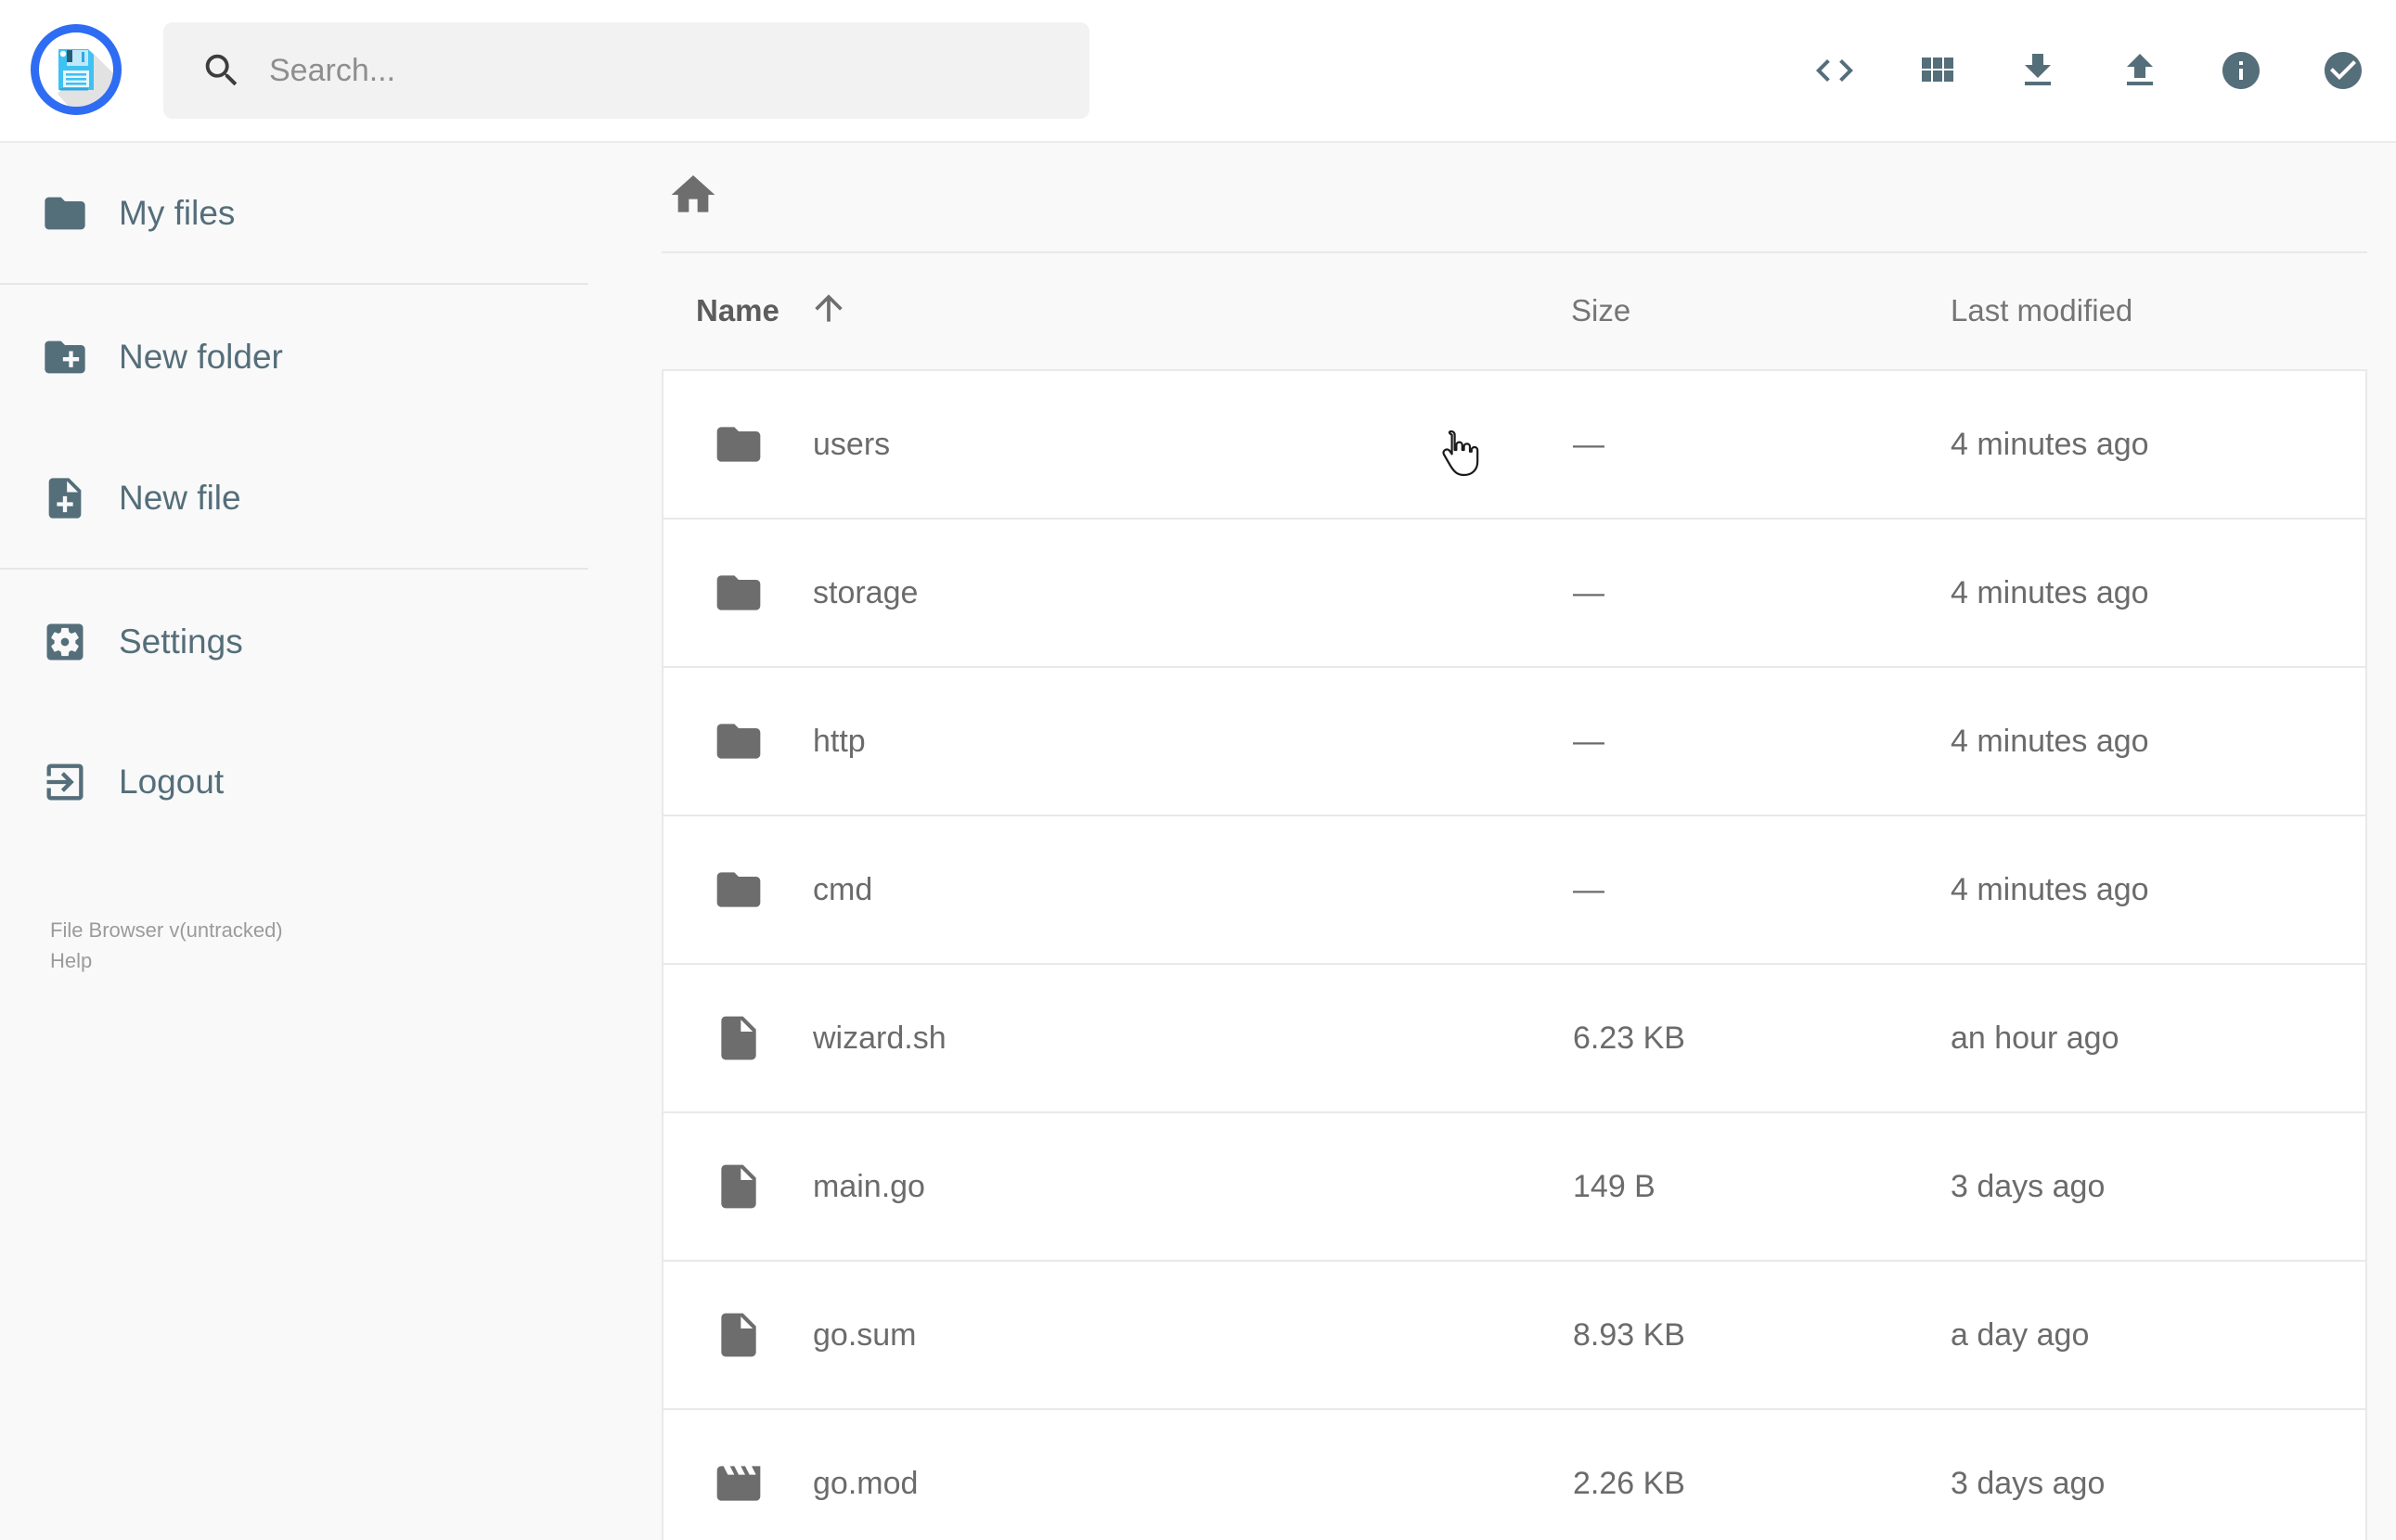 The image size is (2396, 1540). What do you see at coordinates (865, 1334) in the screenshot?
I see `file-name: go.sum` at bounding box center [865, 1334].